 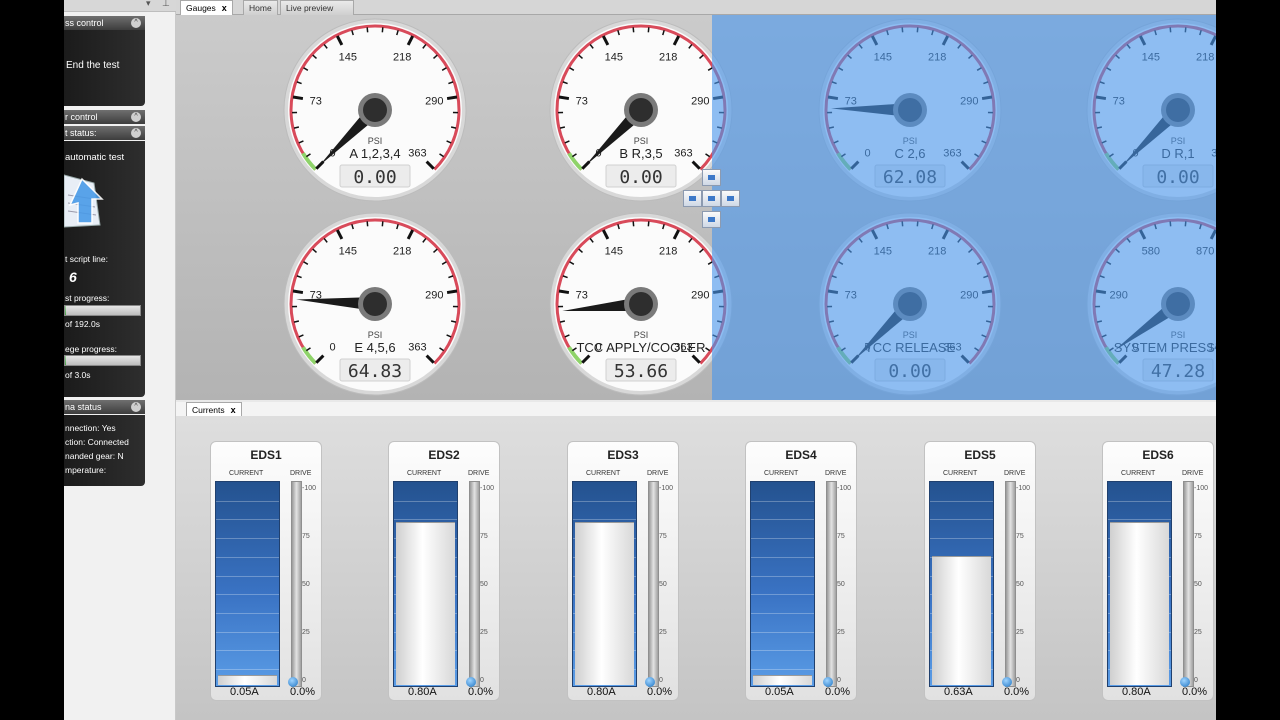 I want to click on gauge-tick-label: 580, so click(x=1151, y=252).